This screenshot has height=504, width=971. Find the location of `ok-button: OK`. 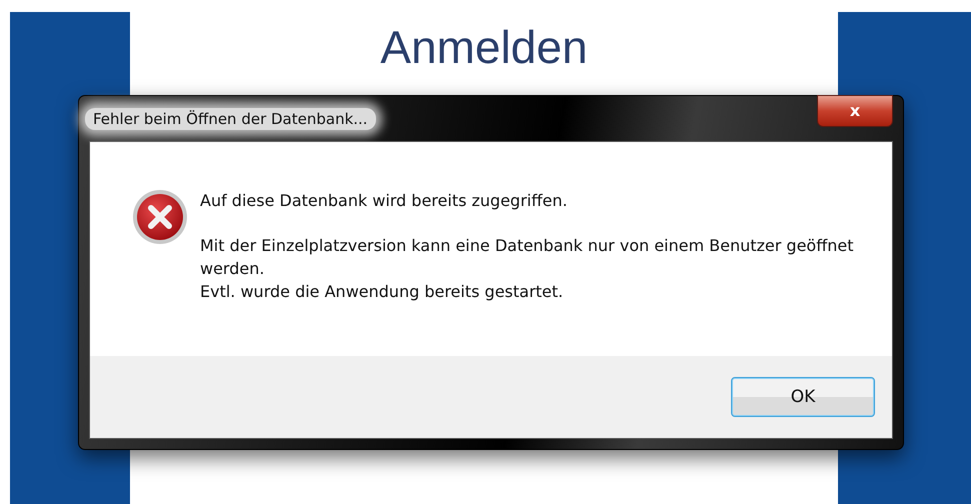

ok-button: OK is located at coordinates (803, 397).